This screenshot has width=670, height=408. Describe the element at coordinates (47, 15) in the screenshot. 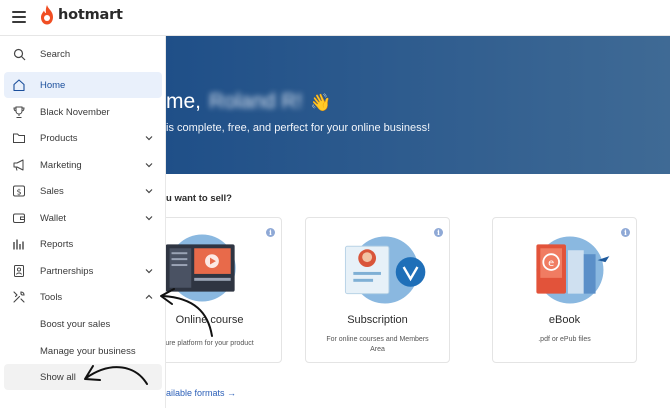

I see `flame-icon` at that location.